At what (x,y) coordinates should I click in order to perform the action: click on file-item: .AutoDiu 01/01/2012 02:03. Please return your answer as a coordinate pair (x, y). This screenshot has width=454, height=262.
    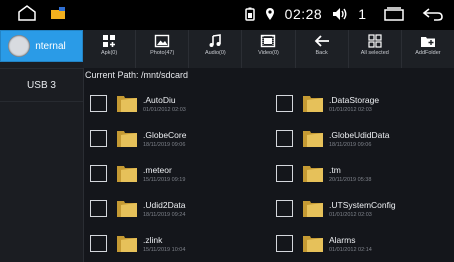
    Looking at the image, I should click on (177, 103).